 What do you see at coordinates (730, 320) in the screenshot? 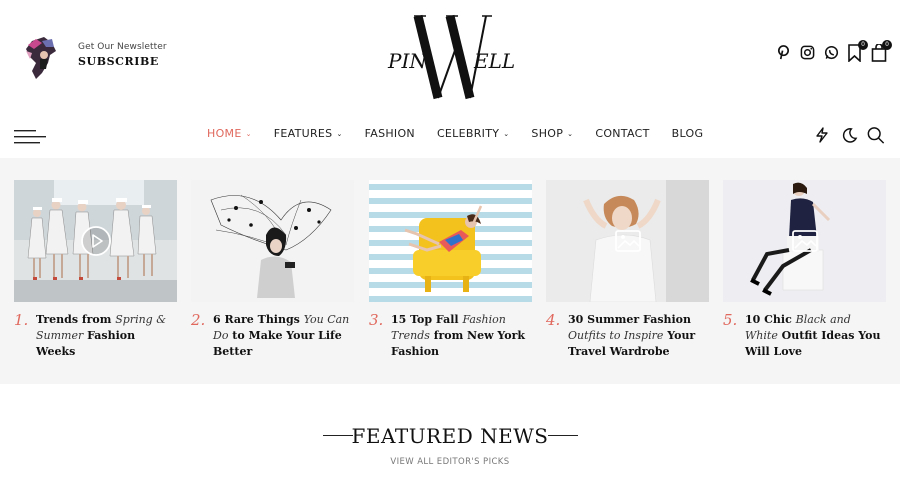
I see `post-number: 5.` at bounding box center [730, 320].